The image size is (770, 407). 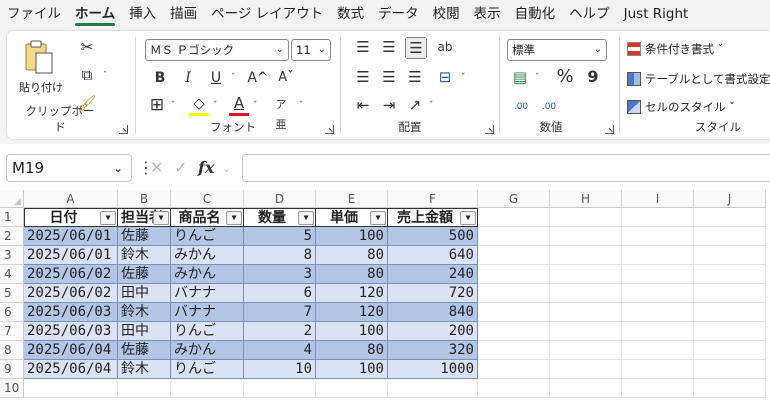 I want to click on column-header-G: G, so click(x=514, y=199).